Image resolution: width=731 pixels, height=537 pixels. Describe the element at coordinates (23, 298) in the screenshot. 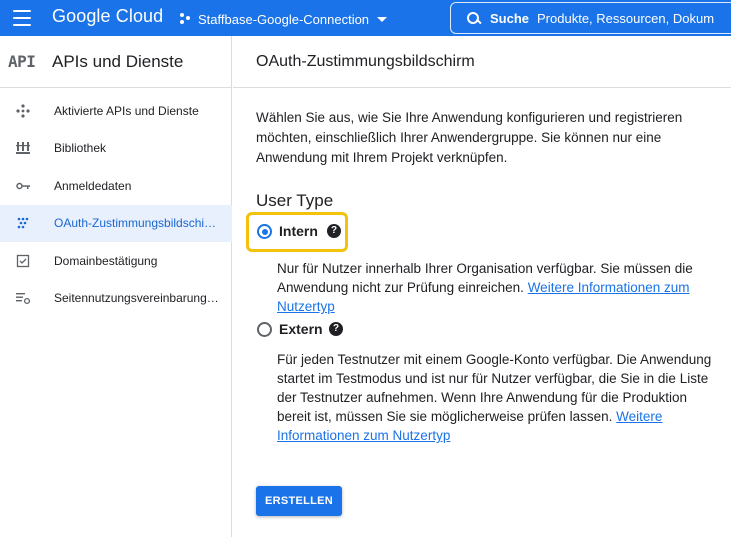

I see `settings-list-icon` at that location.